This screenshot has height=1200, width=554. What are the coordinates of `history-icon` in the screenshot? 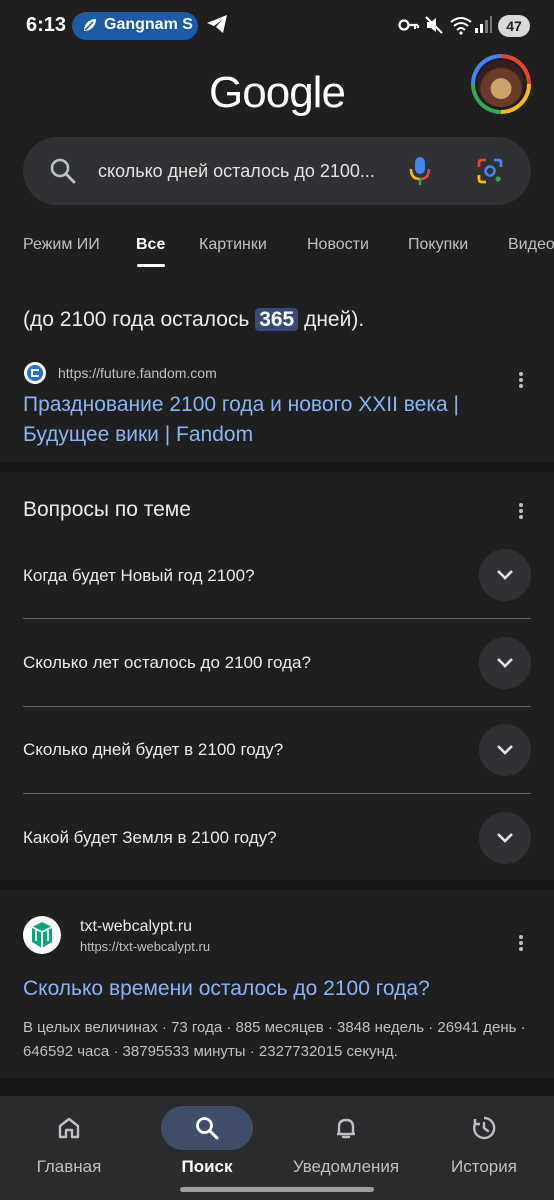 It's located at (484, 1128).